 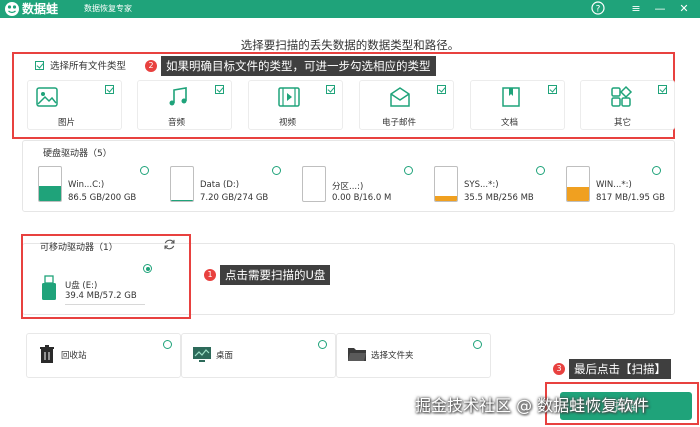 What do you see at coordinates (552, 89) in the screenshot?
I see `document-checkbox` at bounding box center [552, 89].